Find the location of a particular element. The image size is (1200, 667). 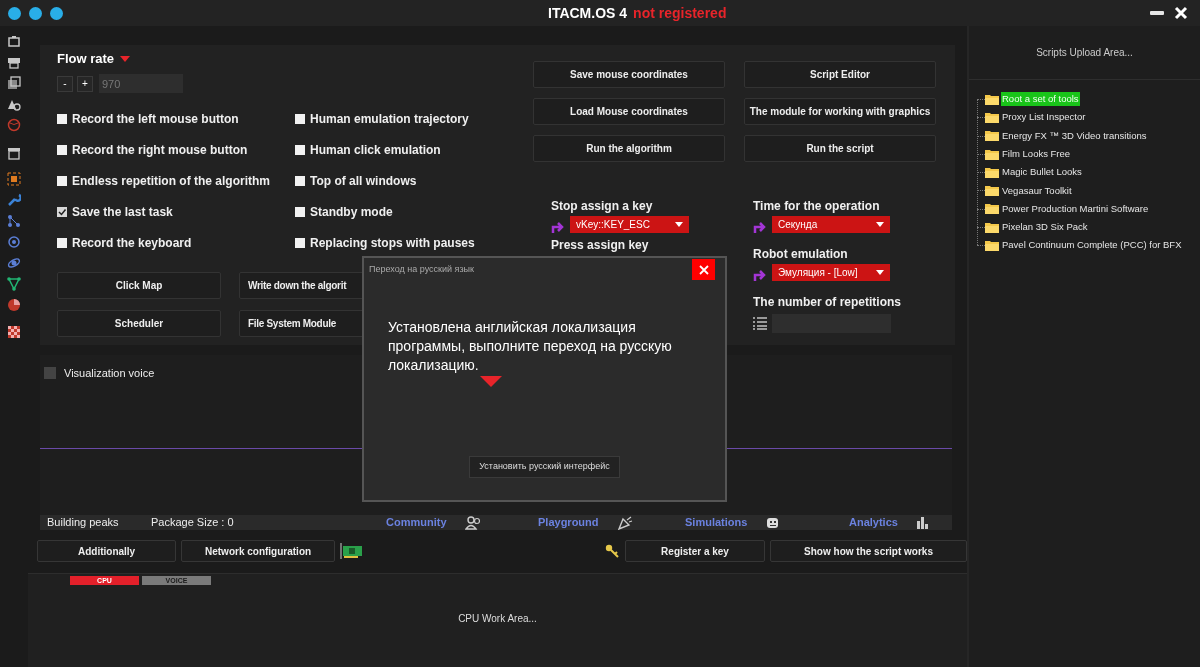

action-button: Register a key is located at coordinates (695, 551).